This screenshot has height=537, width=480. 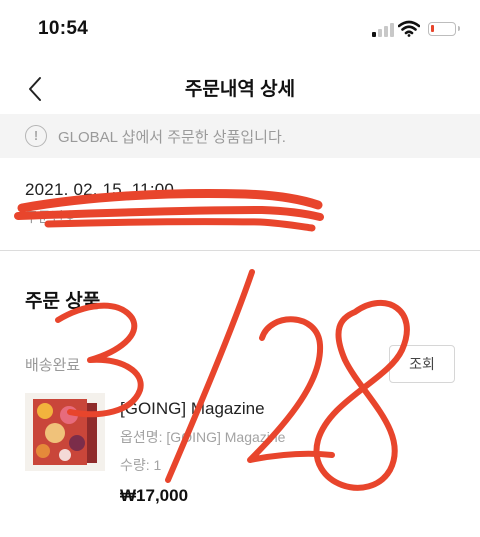 I want to click on tracking-lookup-button: 조회, so click(x=422, y=364).